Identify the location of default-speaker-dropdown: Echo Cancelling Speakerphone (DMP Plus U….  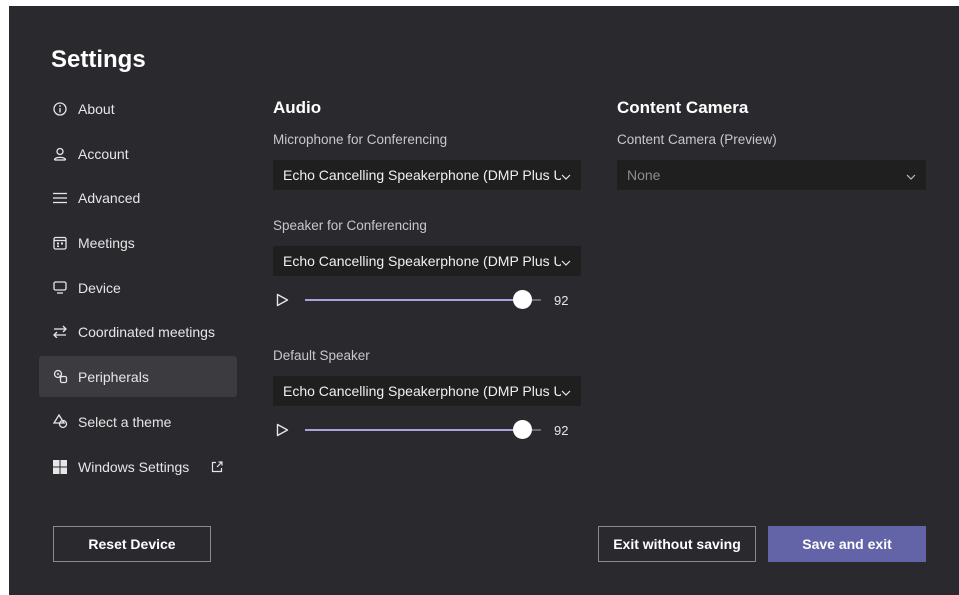
(427, 391).